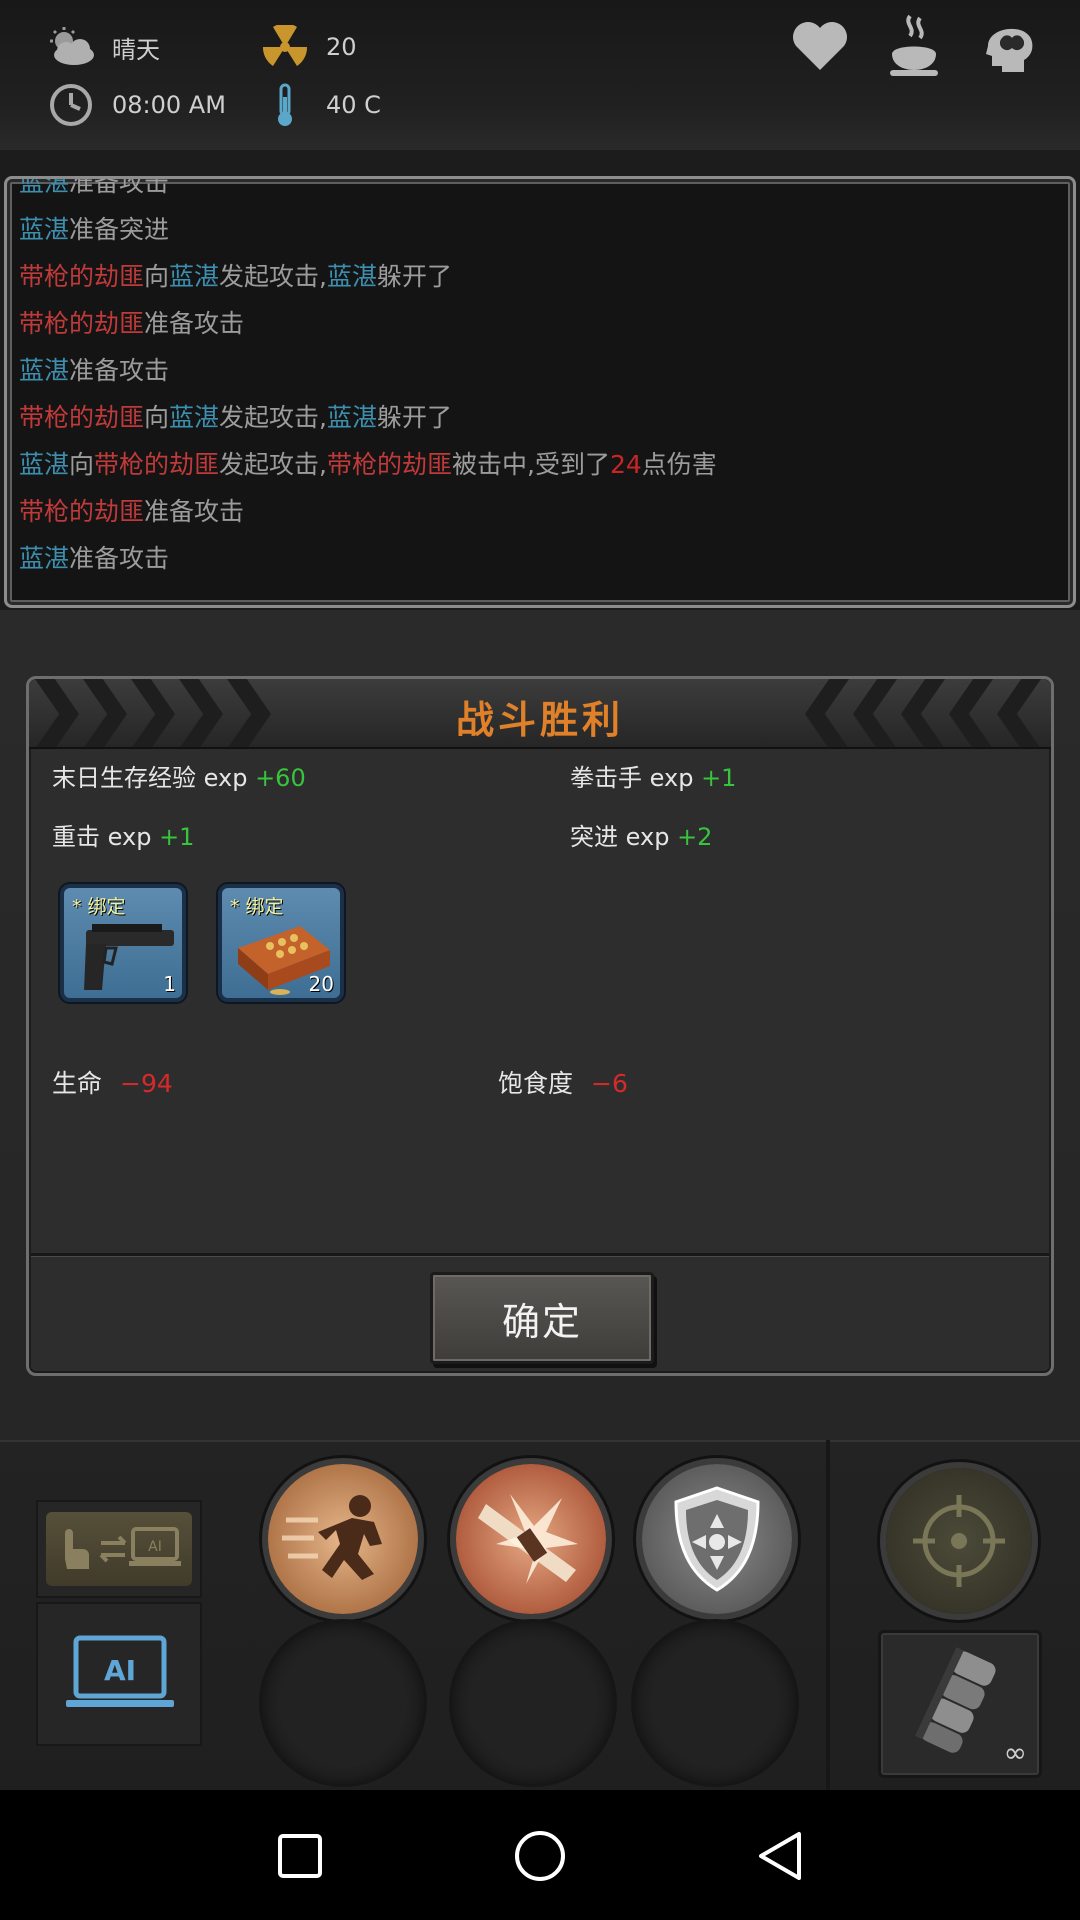  I want to click on system-nav-bar, so click(540, 1855).